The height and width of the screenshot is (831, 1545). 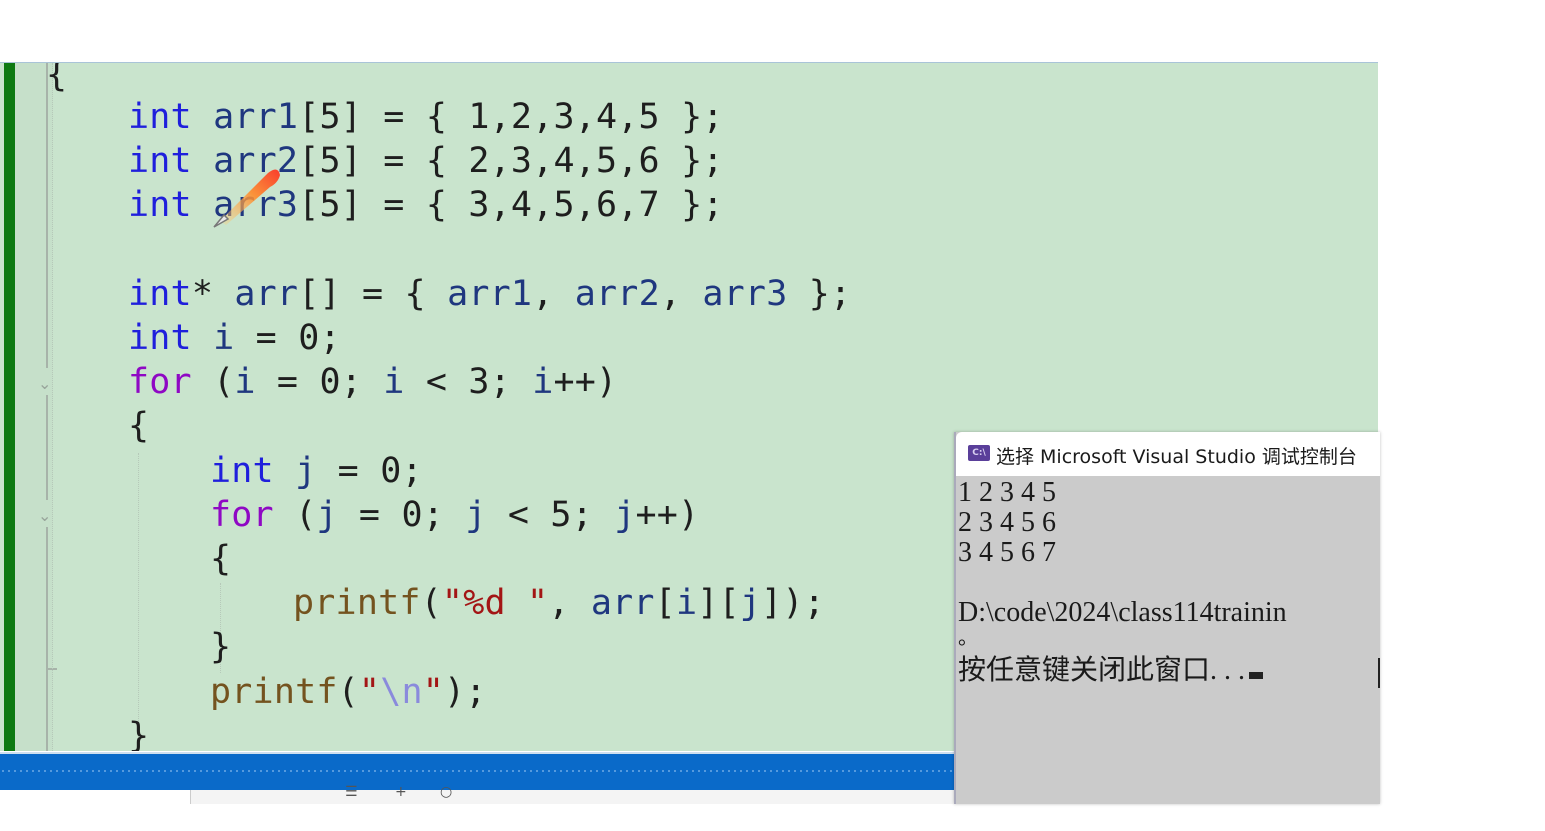 I want to click on code-line: int* arr[] = { arr1, arr2, arr3 };, so click(x=489, y=294).